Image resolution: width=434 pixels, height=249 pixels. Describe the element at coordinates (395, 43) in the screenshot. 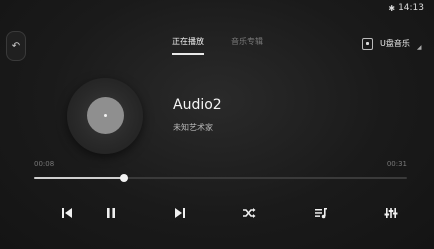

I see `source-label: U盘音乐` at that location.